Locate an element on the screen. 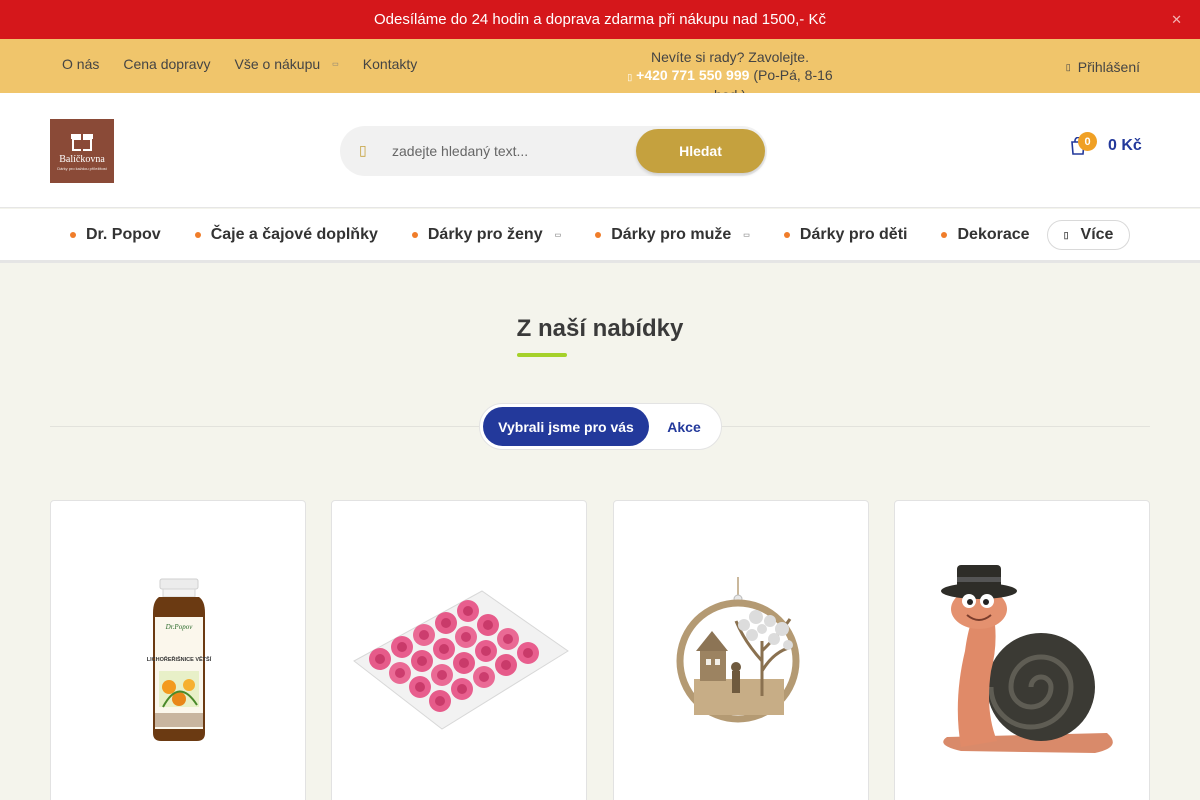  category-decorations: Dekorace is located at coordinates (985, 235).